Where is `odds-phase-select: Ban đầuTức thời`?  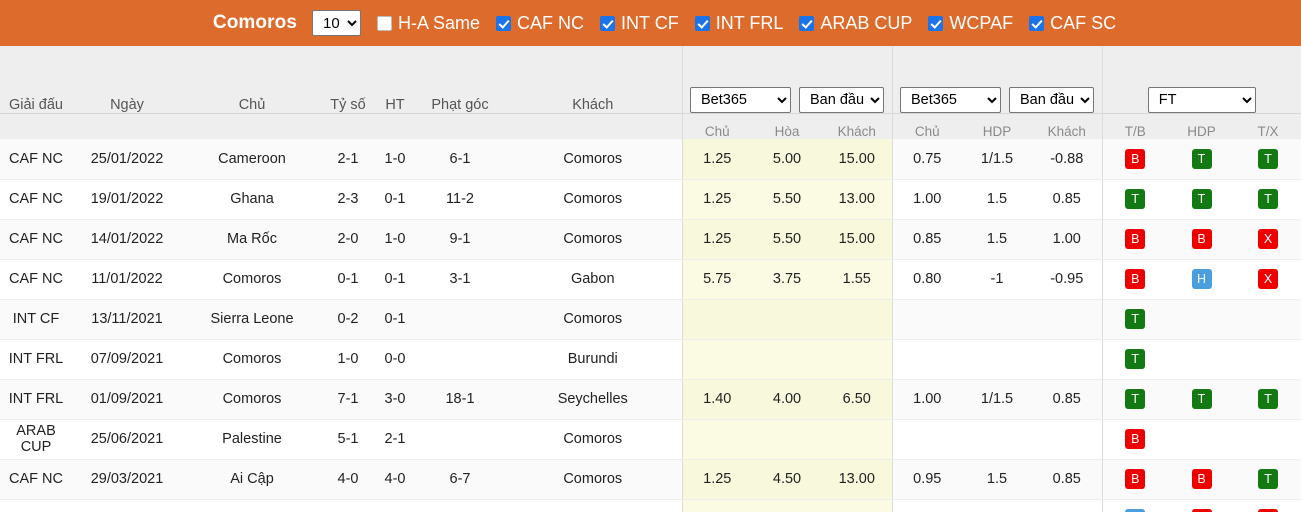 odds-phase-select: Ban đầuTức thời is located at coordinates (841, 99).